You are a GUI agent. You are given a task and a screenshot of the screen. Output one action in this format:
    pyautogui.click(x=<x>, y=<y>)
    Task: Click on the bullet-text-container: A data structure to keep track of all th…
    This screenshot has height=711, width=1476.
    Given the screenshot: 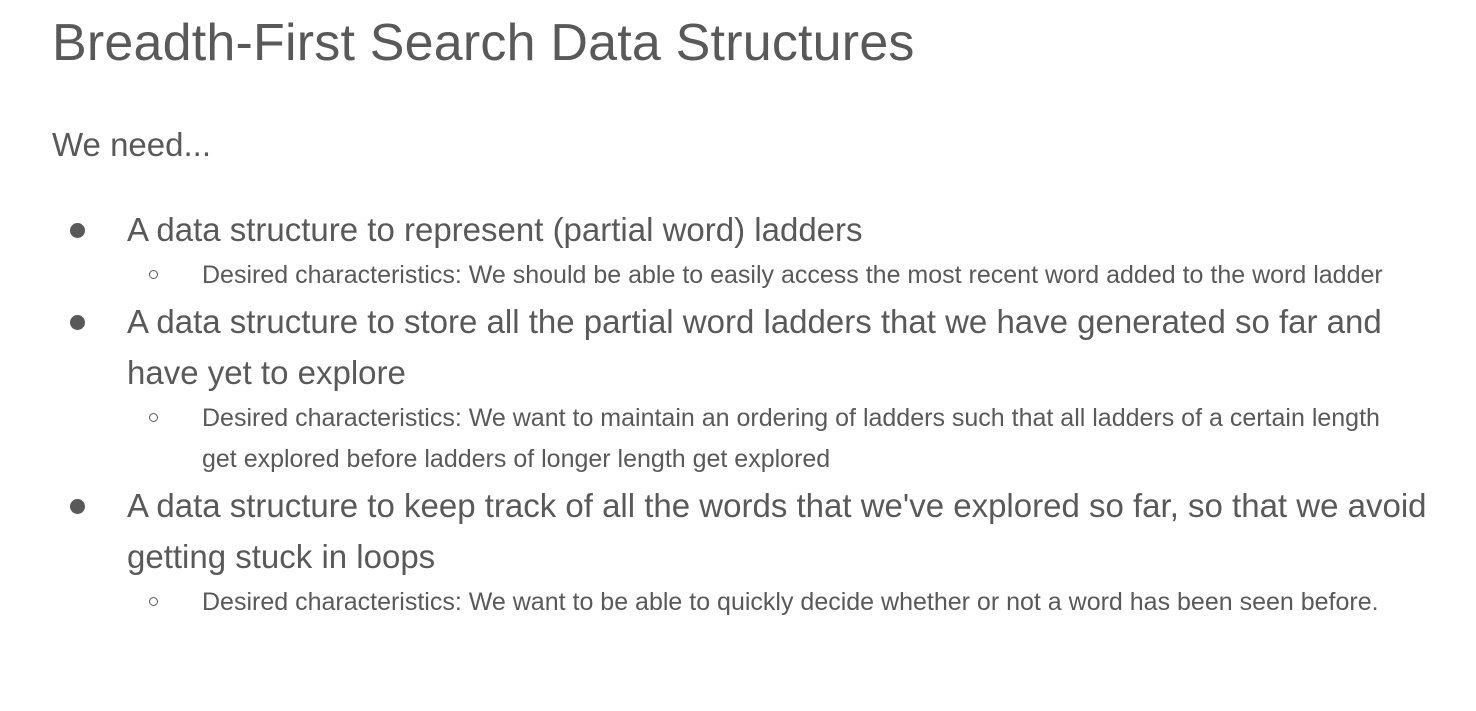 What is the action you would take?
    pyautogui.click(x=738, y=531)
    